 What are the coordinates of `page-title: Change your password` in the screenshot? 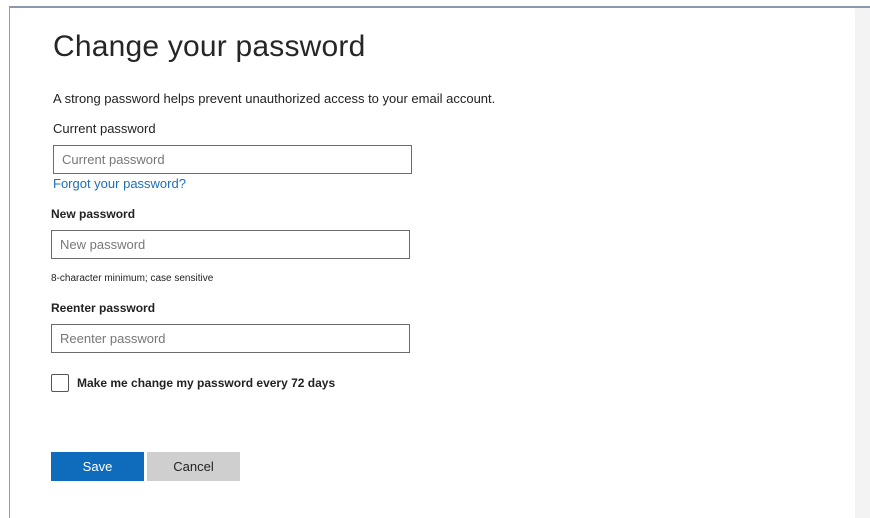 It's located at (209, 46).